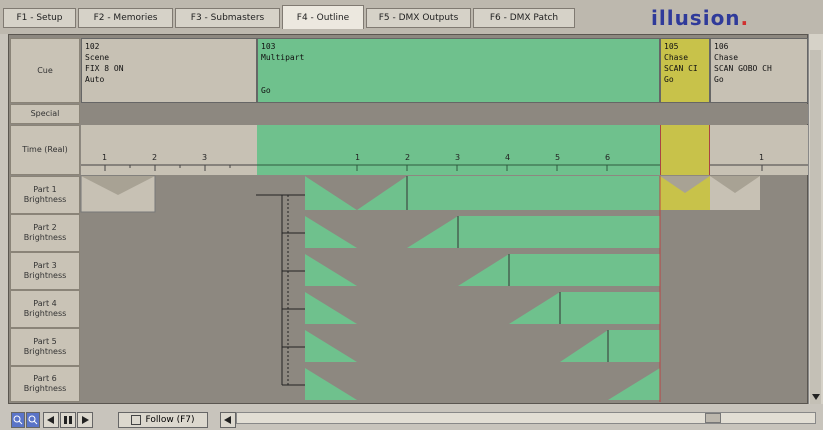 Image resolution: width=823 pixels, height=430 pixels. Describe the element at coordinates (526, 418) in the screenshot. I see `horizontal-scrollbar` at that location.